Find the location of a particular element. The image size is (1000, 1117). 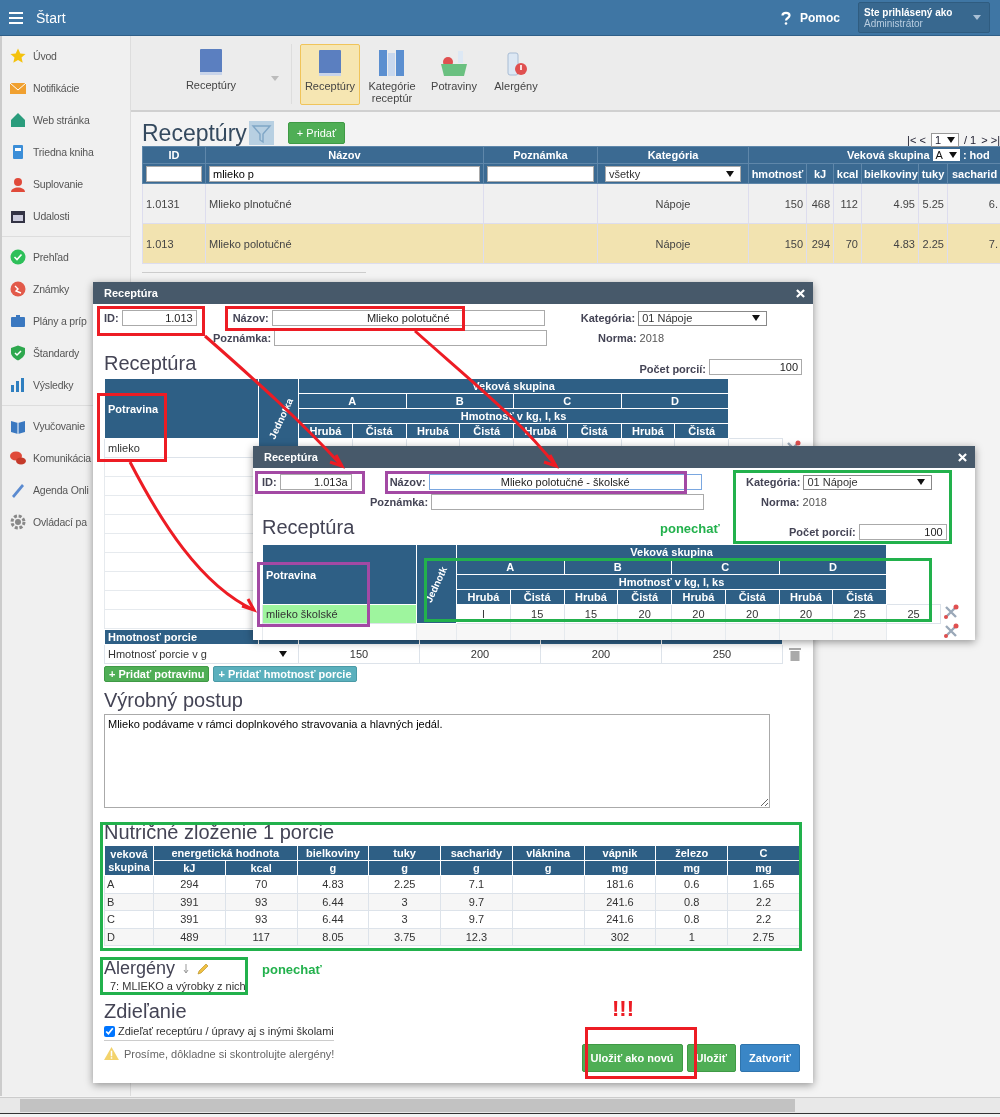

dialog-button: Zatvoriť is located at coordinates (770, 1058).